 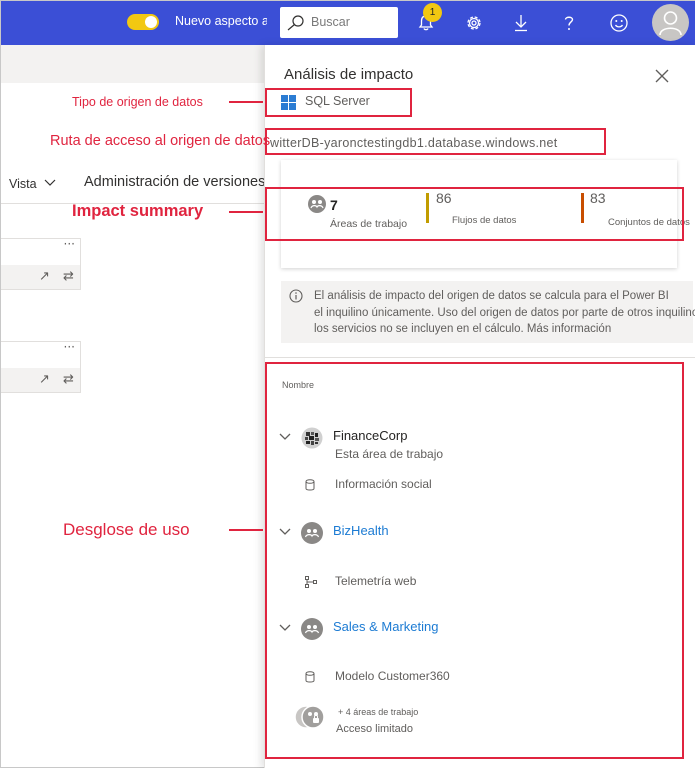 What do you see at coordinates (23, 184) in the screenshot?
I see `view-menu-label: Vista` at bounding box center [23, 184].